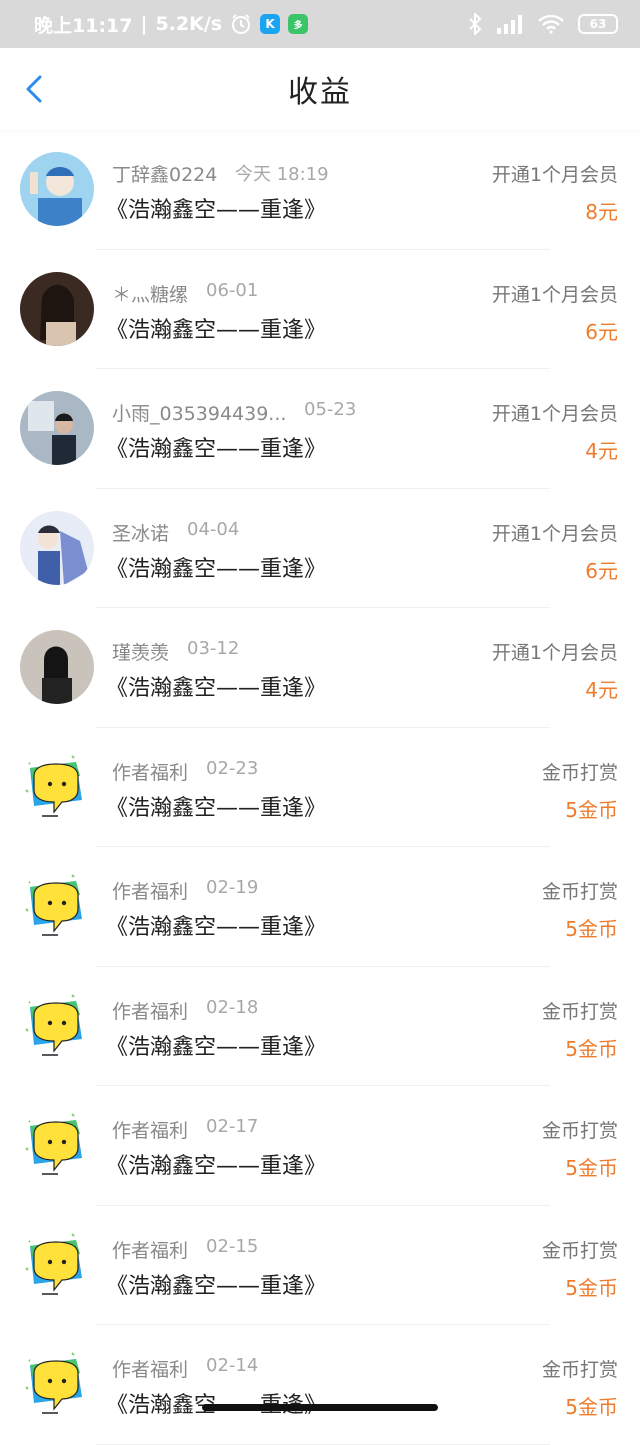 The height and width of the screenshot is (1445, 640). Describe the element at coordinates (320, 190) in the screenshot. I see `list-item: 丁辞鑫0224 今天 18:19 《浩瀚鑫空——重逢》 开通1个月会员 8元` at that location.